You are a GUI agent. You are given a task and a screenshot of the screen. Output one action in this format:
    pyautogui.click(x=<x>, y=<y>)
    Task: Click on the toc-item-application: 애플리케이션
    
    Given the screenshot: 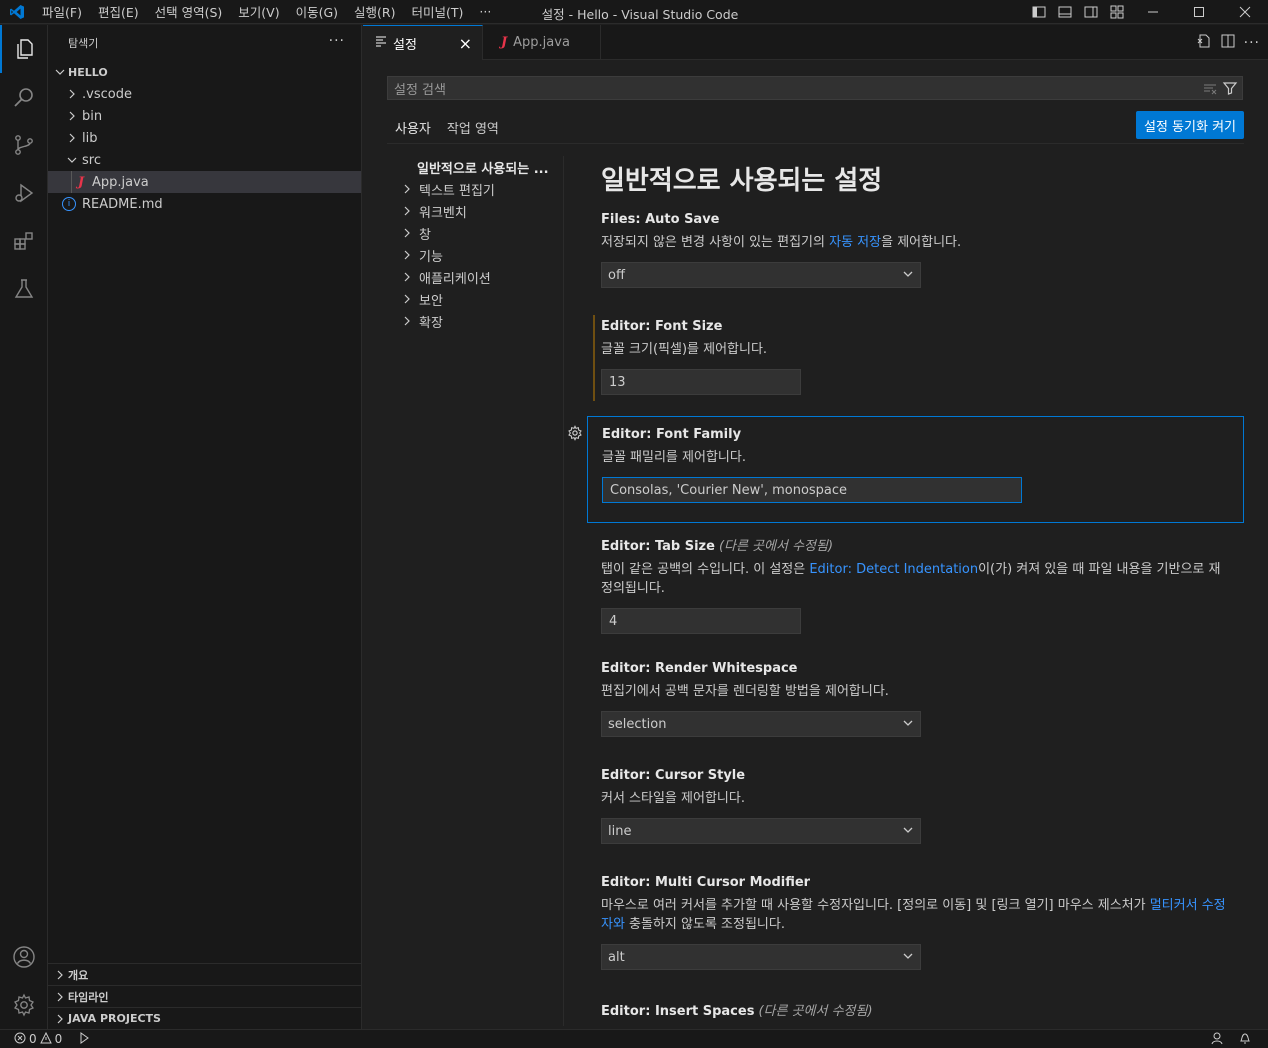 What is the action you would take?
    pyautogui.click(x=476, y=277)
    